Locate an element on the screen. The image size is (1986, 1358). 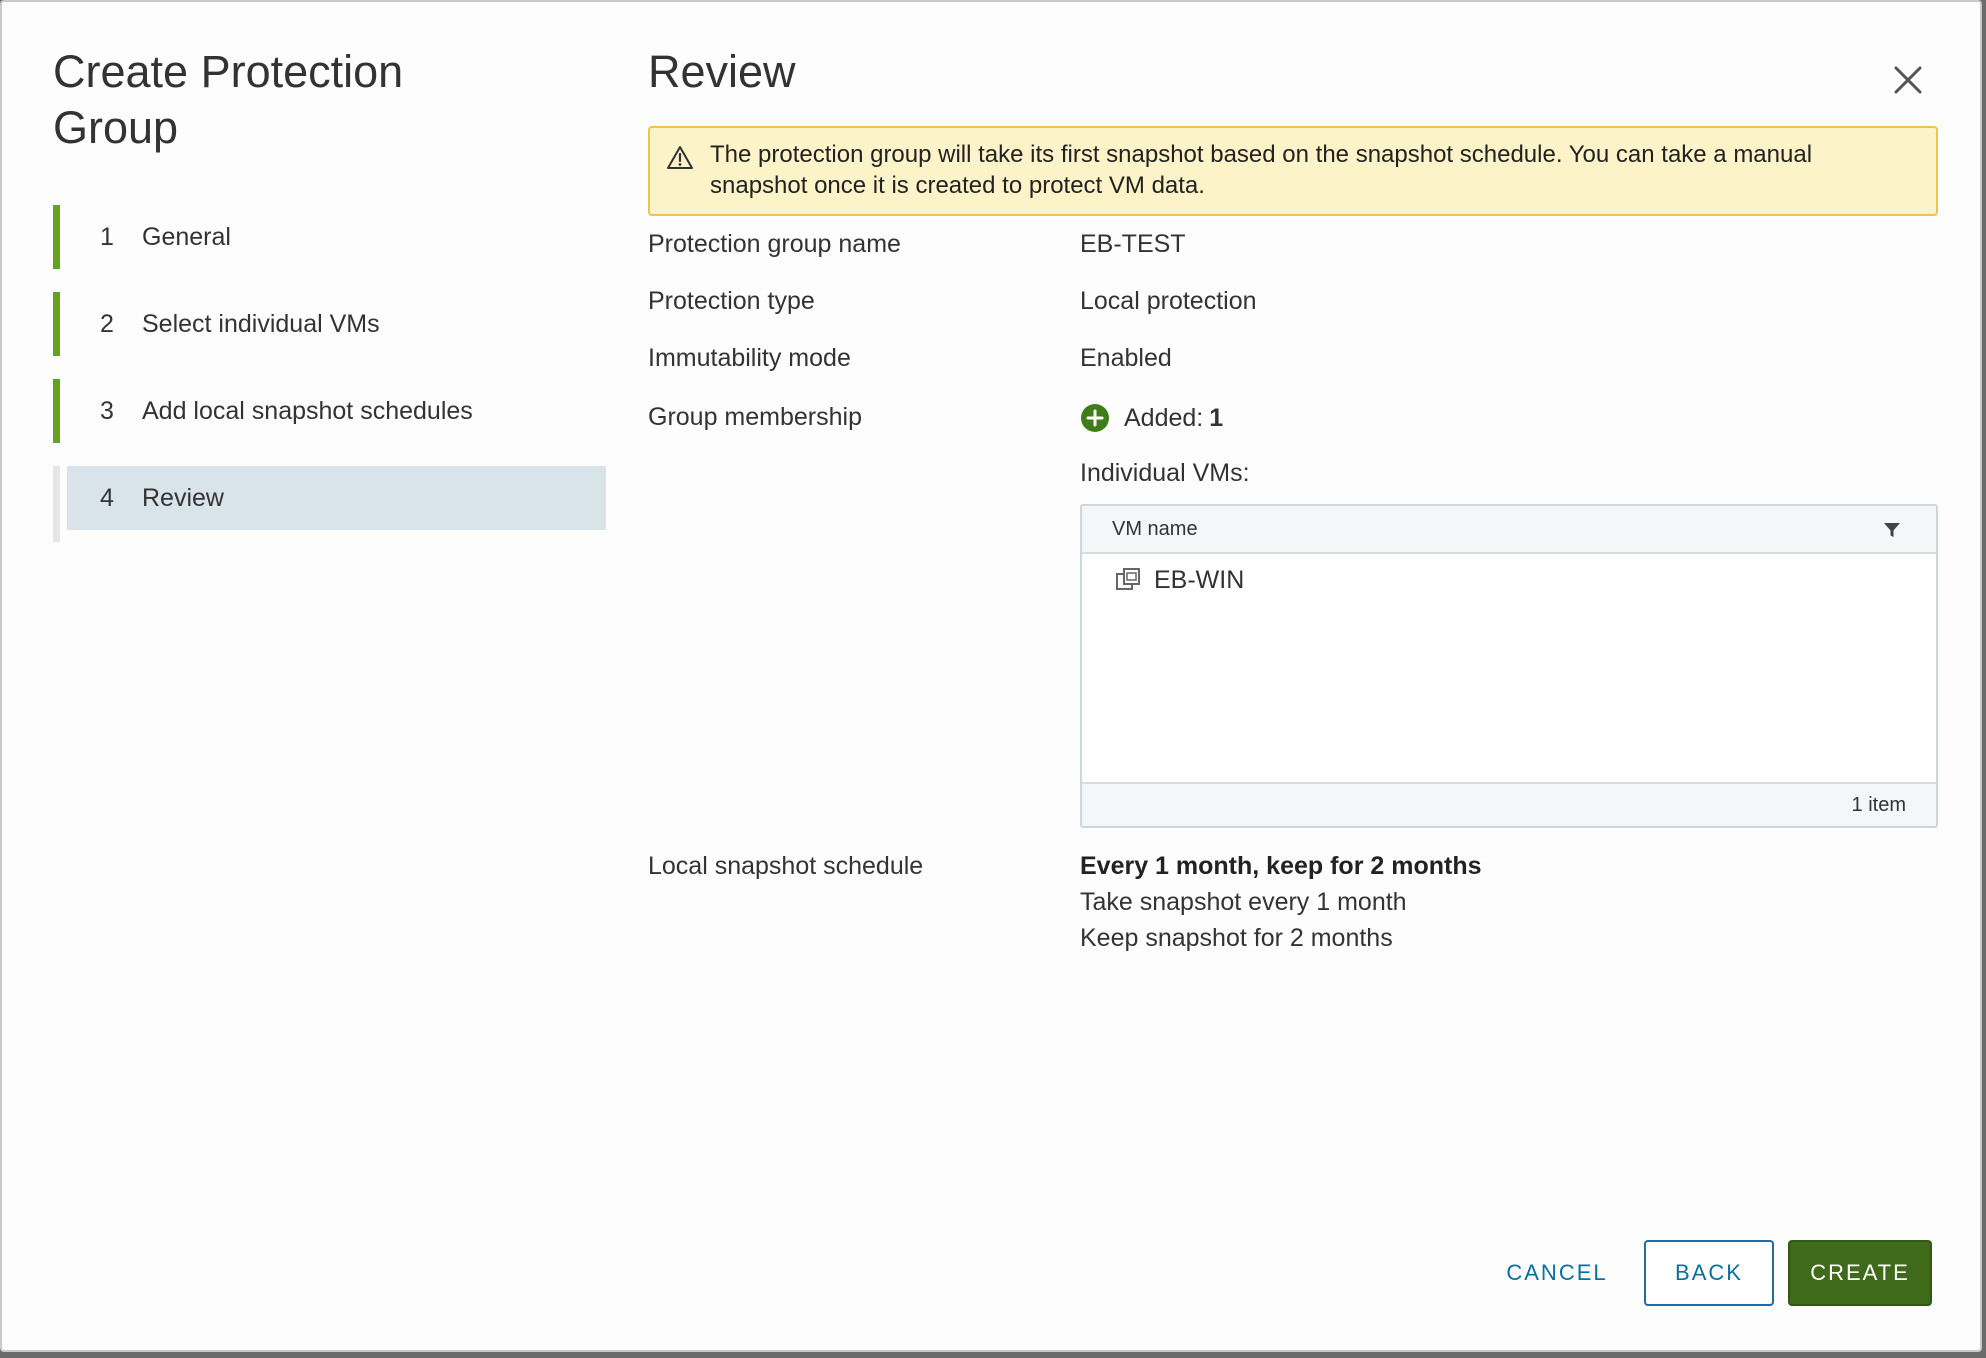
close-icon is located at coordinates (1908, 80).